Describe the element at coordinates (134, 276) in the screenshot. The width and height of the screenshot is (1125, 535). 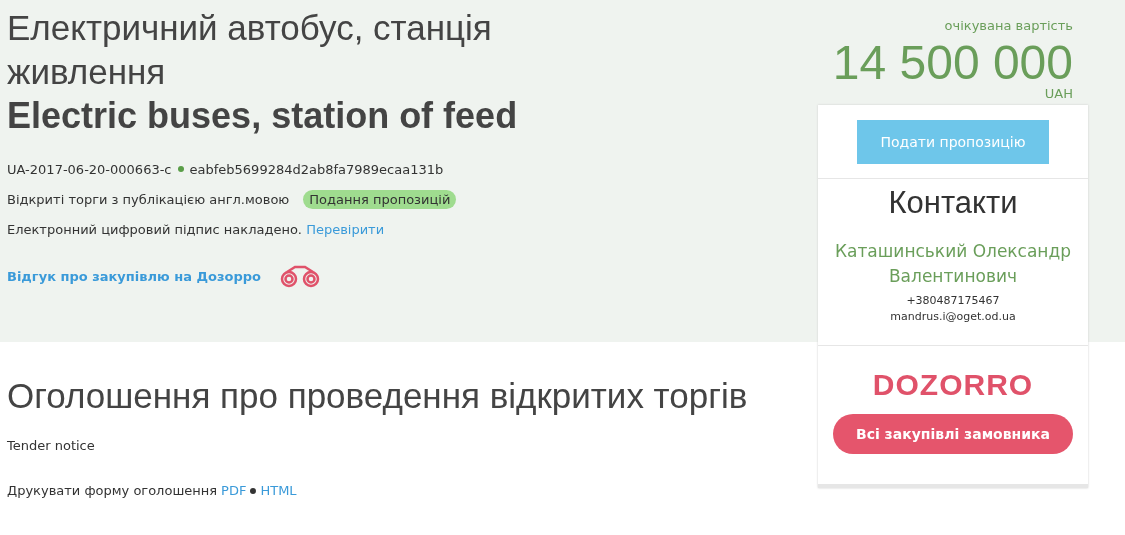
I see `review-link: Відгук про закупівлю на Дозорро` at that location.